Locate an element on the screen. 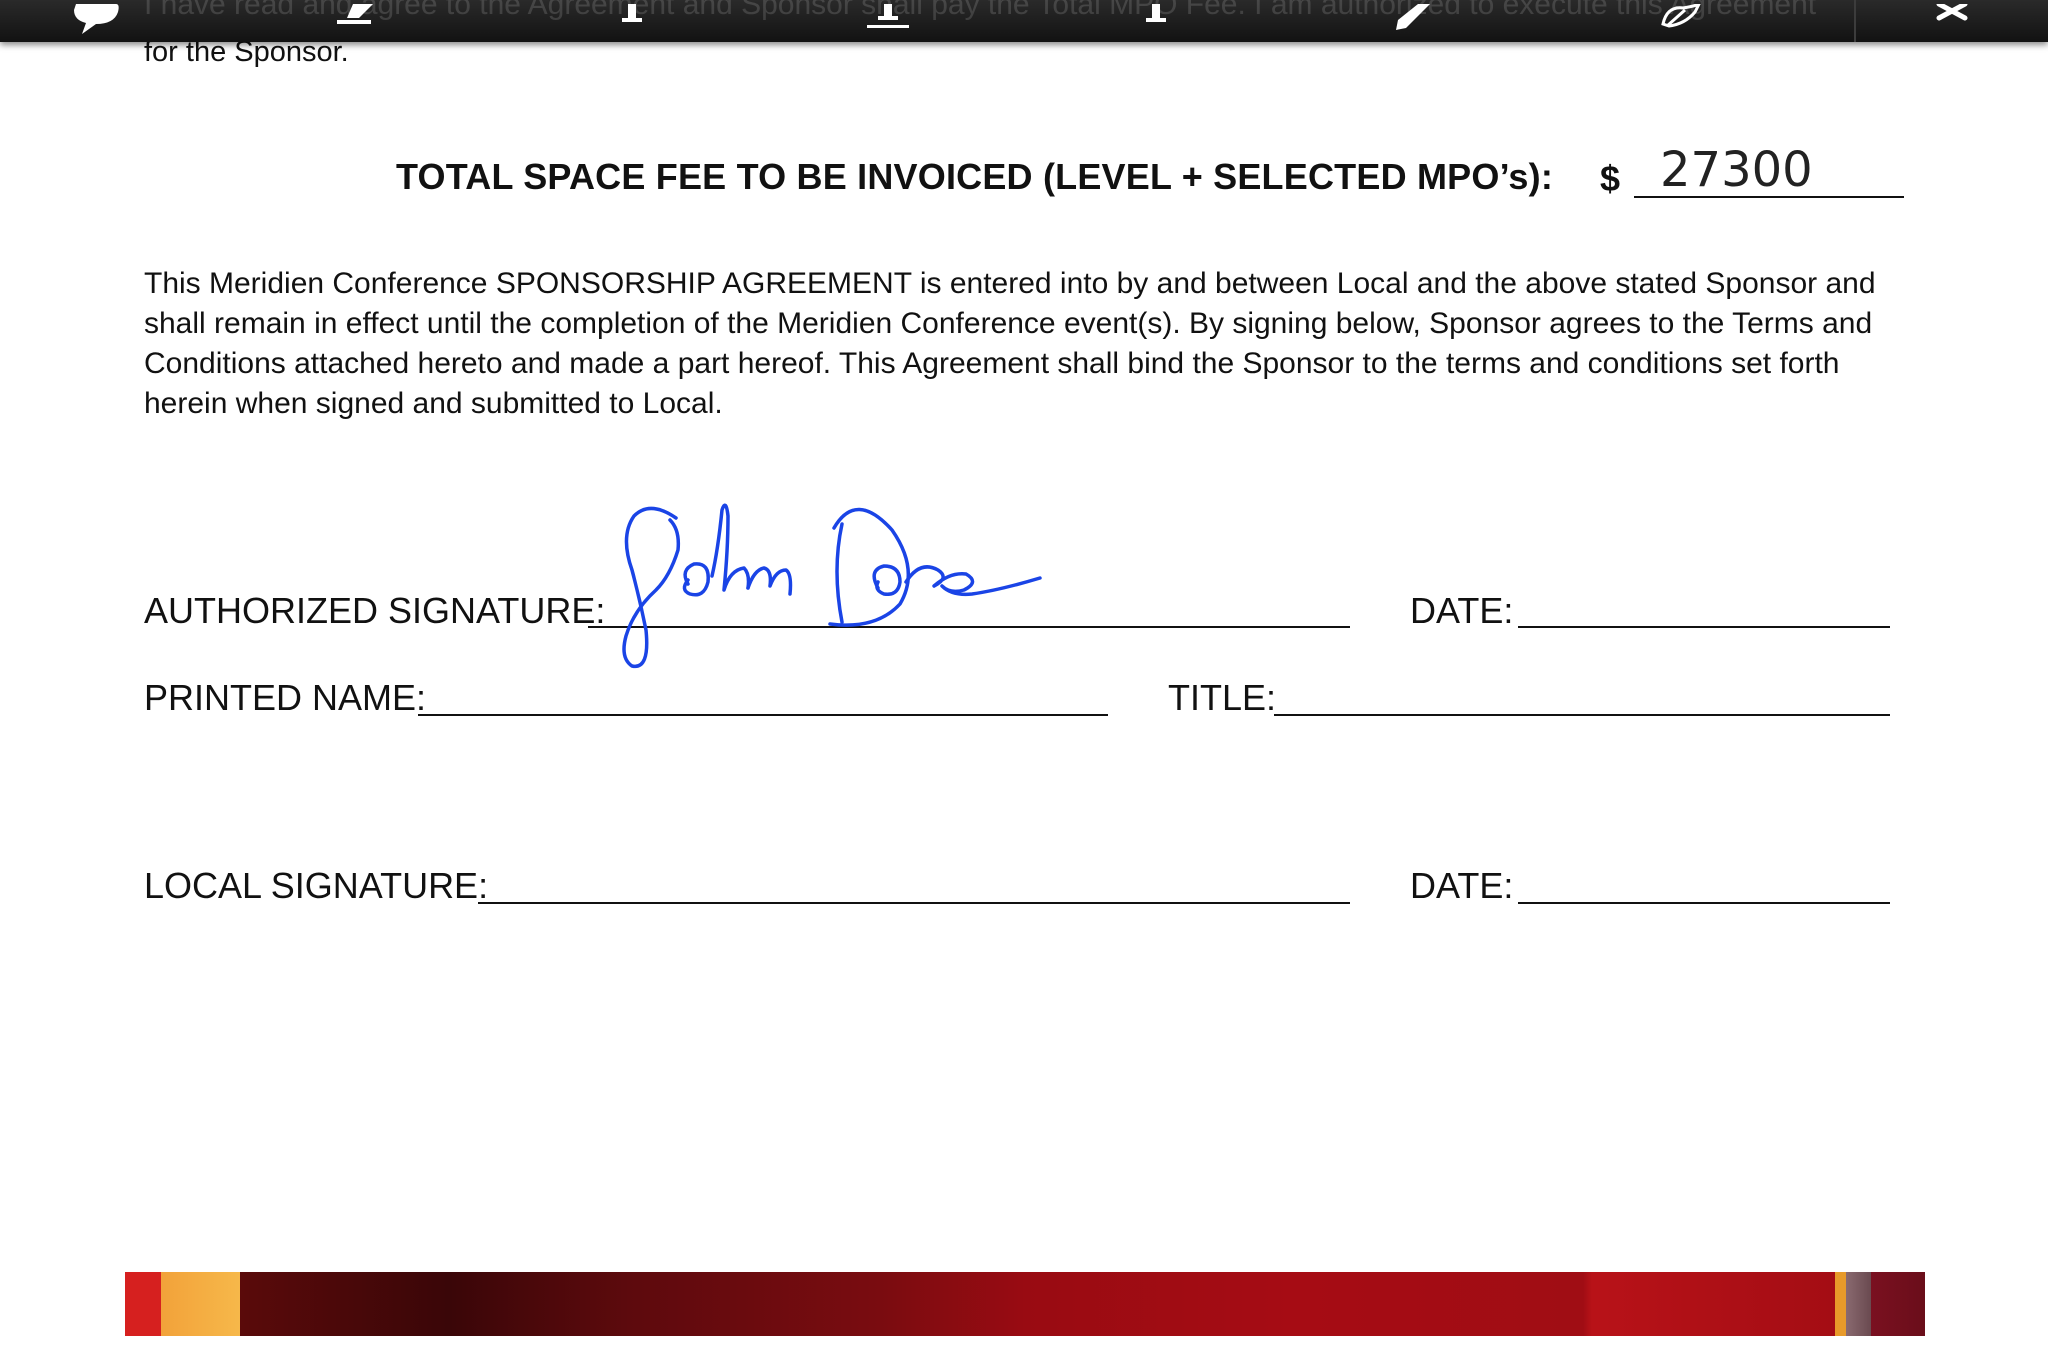 The height and width of the screenshot is (1365, 2048). date-label-1: DATE: is located at coordinates (1462, 610).